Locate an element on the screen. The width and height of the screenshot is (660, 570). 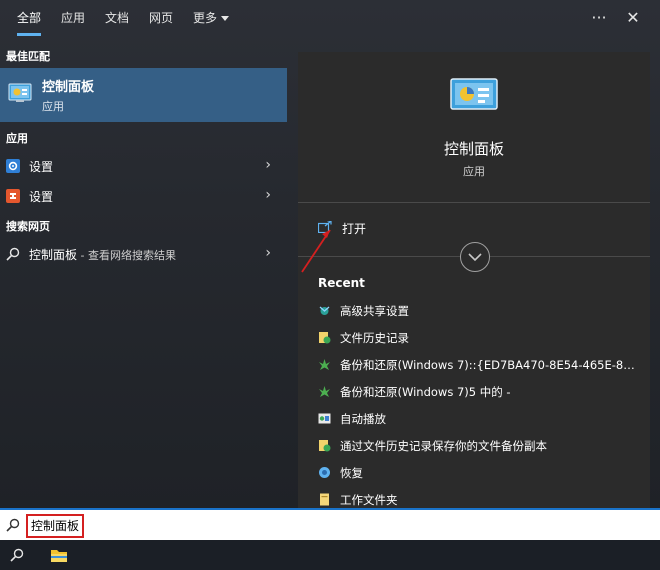
recent-item-label: 备份和还原(Windows 7)5 中的 - is located at coordinates (425, 392).